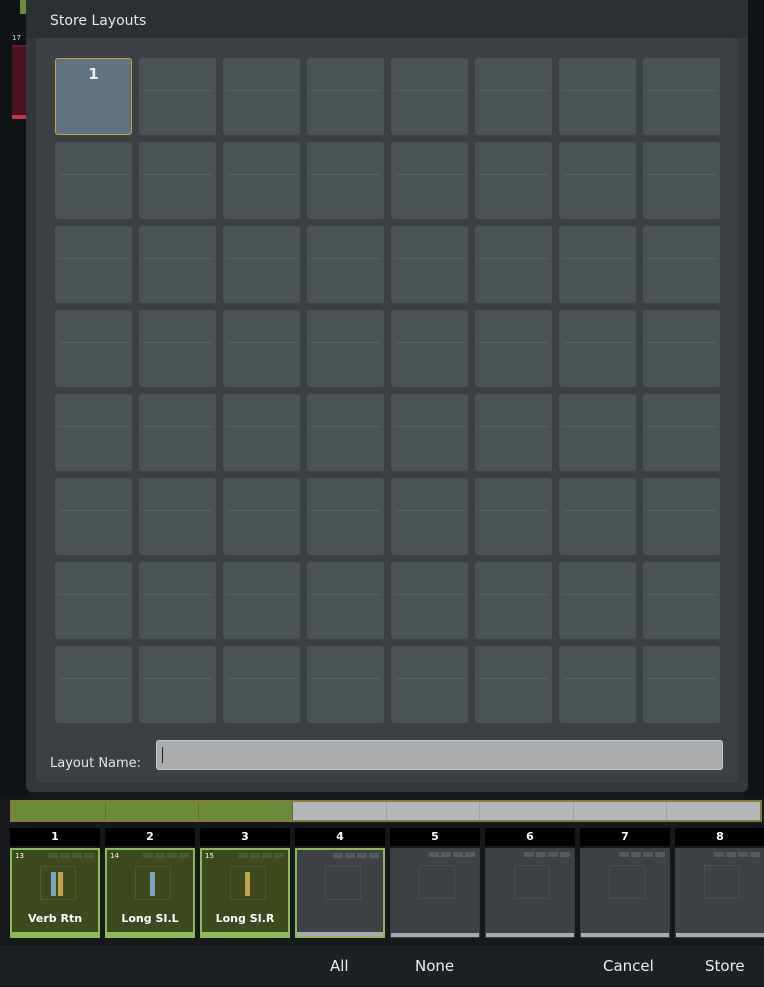  Describe the element at coordinates (628, 965) in the screenshot. I see `cancel-button: Cancel` at that location.